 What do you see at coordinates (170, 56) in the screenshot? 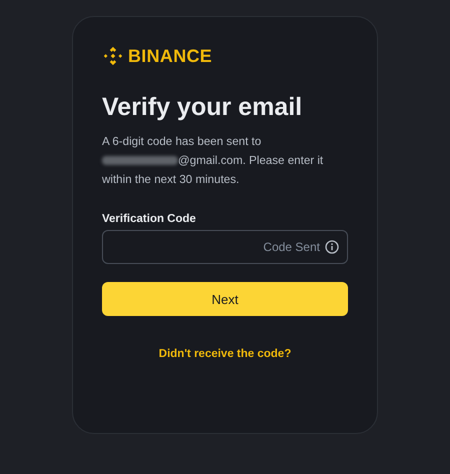
I see `brand-name: BINANCE` at bounding box center [170, 56].